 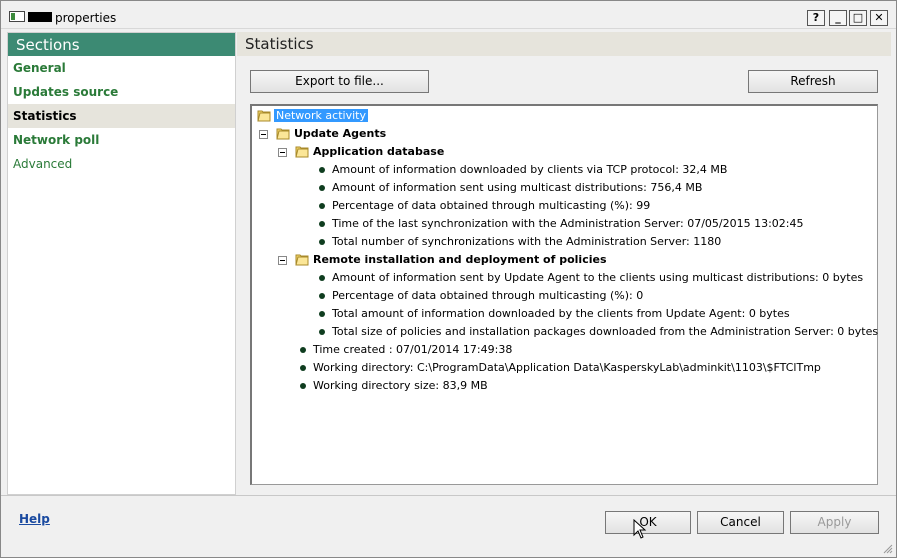 What do you see at coordinates (740, 522) in the screenshot?
I see `cancel-button: Cancel` at bounding box center [740, 522].